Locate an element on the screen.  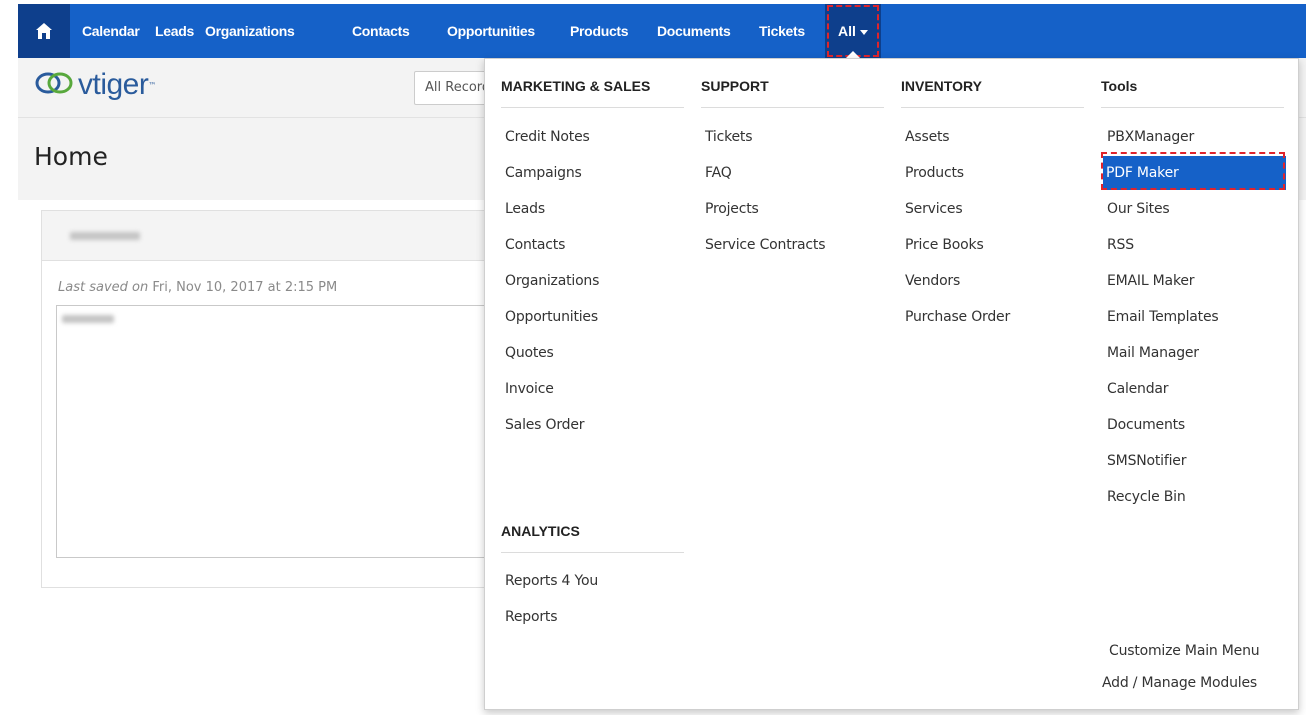
nav-organizations: Organizations is located at coordinates (250, 31).